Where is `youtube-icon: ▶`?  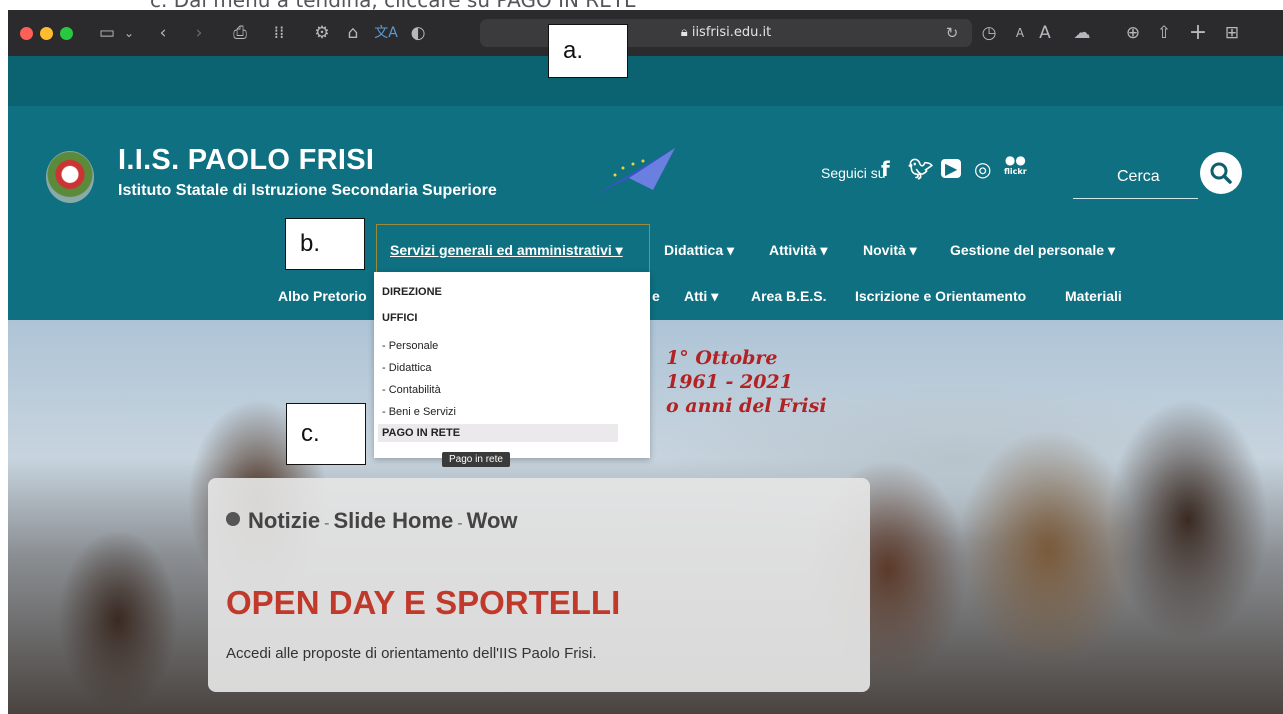 youtube-icon: ▶ is located at coordinates (951, 168).